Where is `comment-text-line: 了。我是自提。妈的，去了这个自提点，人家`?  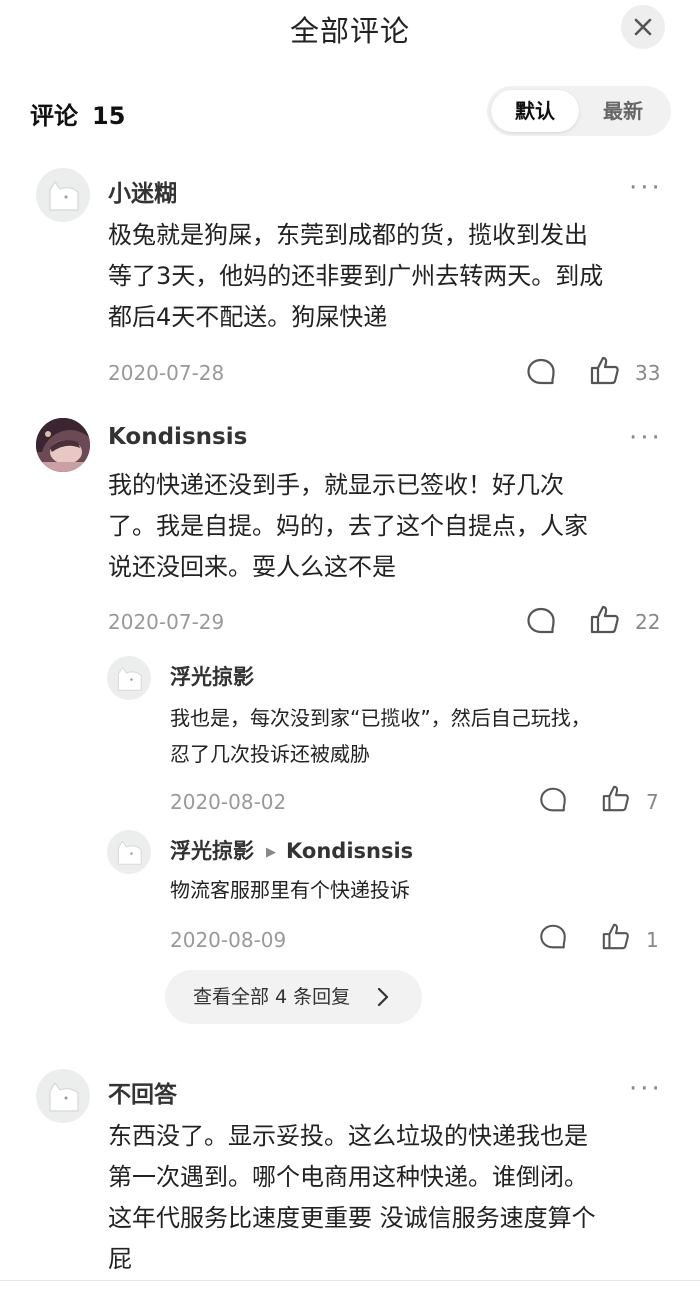
comment-text-line: 了。我是自提。妈的，去了这个自提点，人家 is located at coordinates (348, 526).